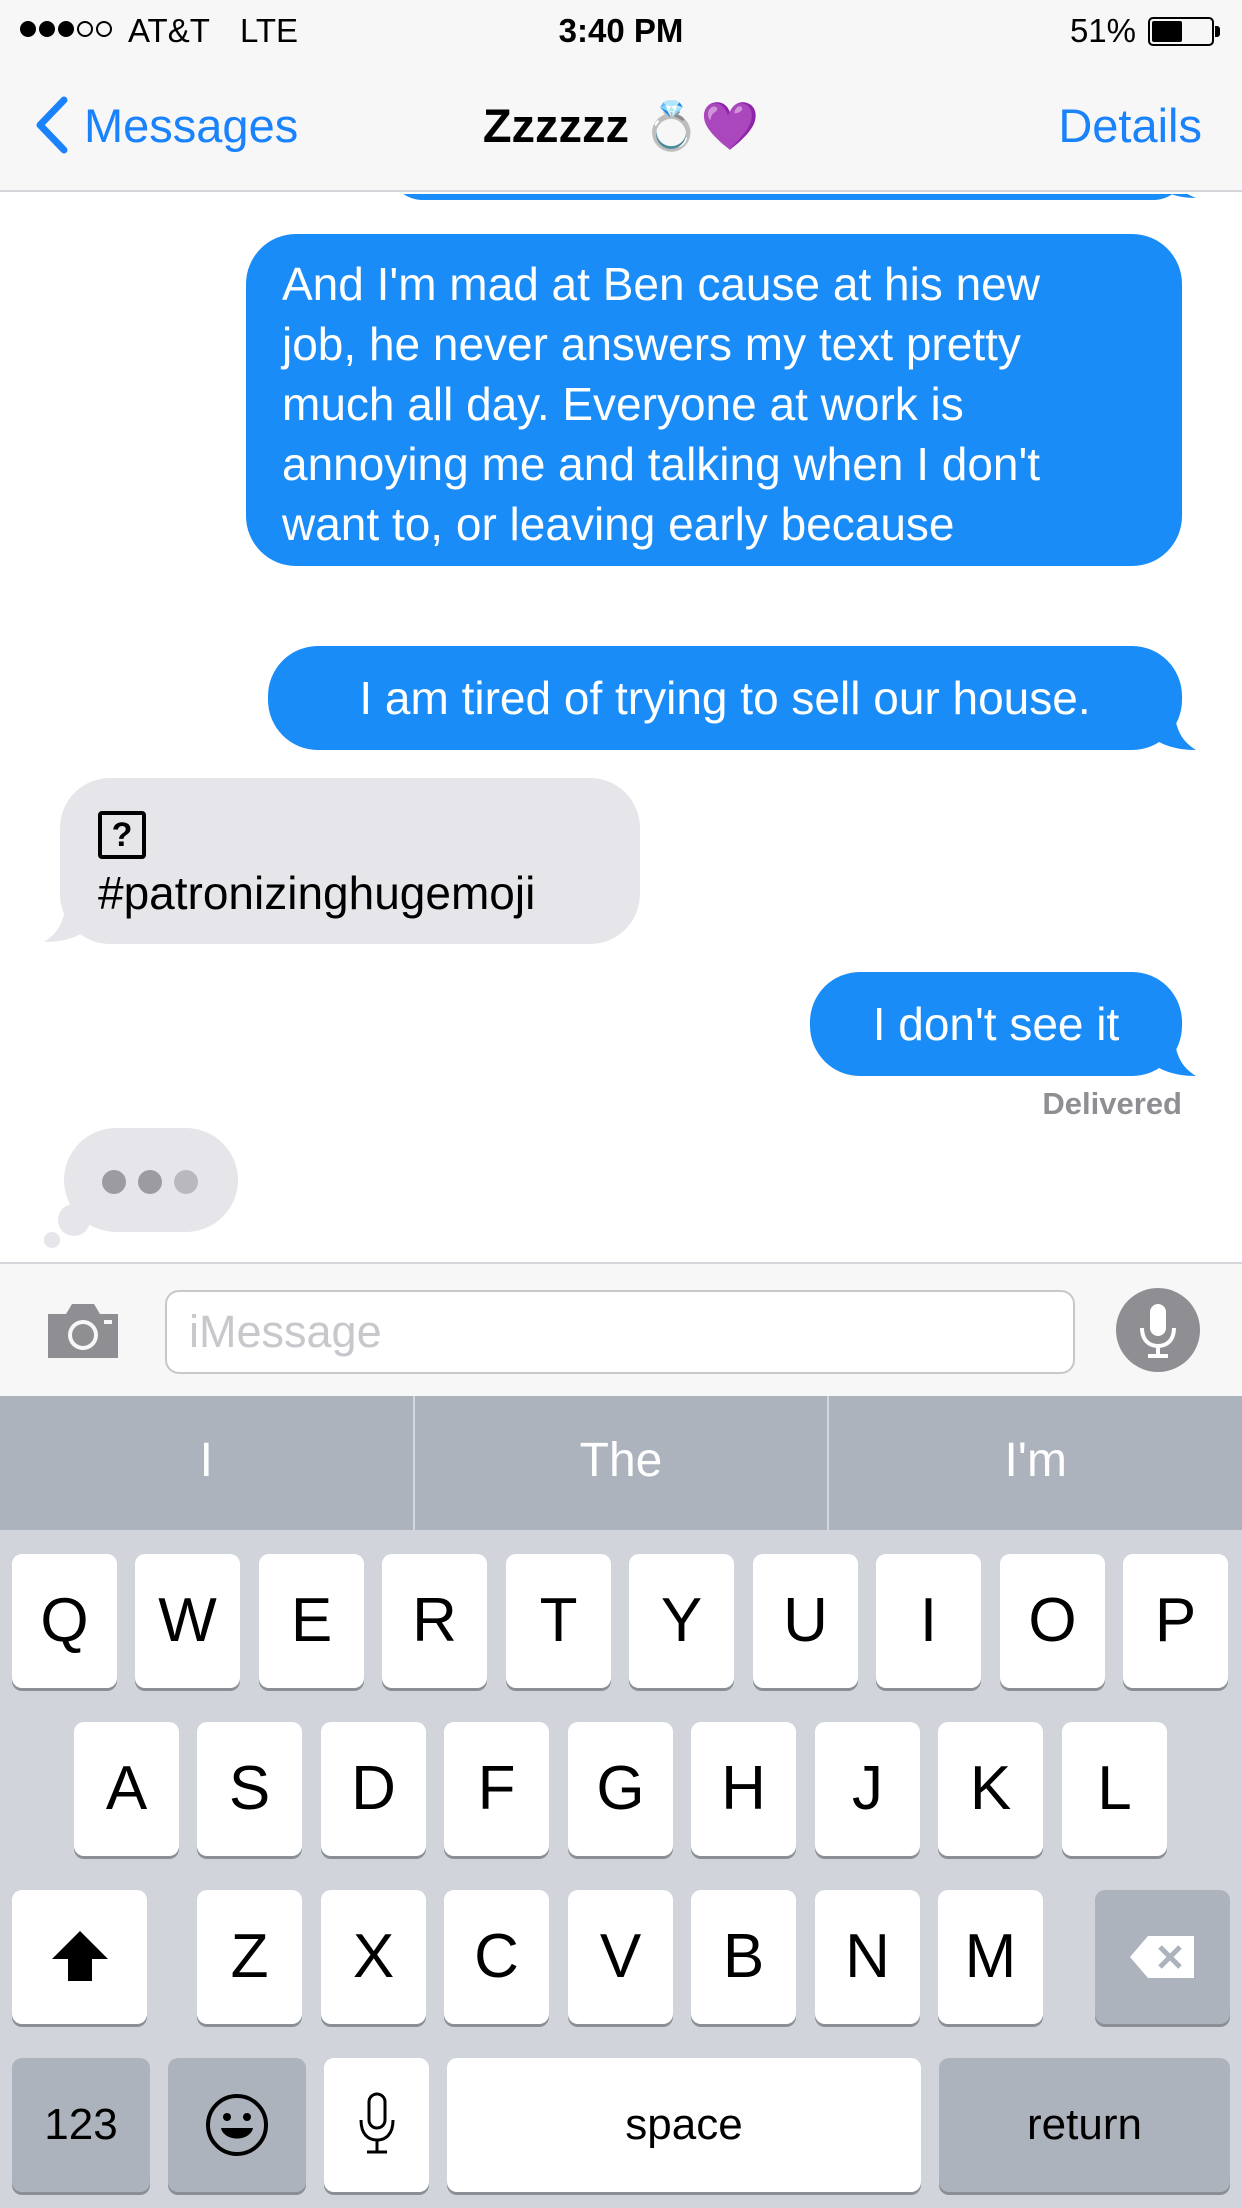  I want to click on missing-glyph-icon: ?, so click(122, 835).